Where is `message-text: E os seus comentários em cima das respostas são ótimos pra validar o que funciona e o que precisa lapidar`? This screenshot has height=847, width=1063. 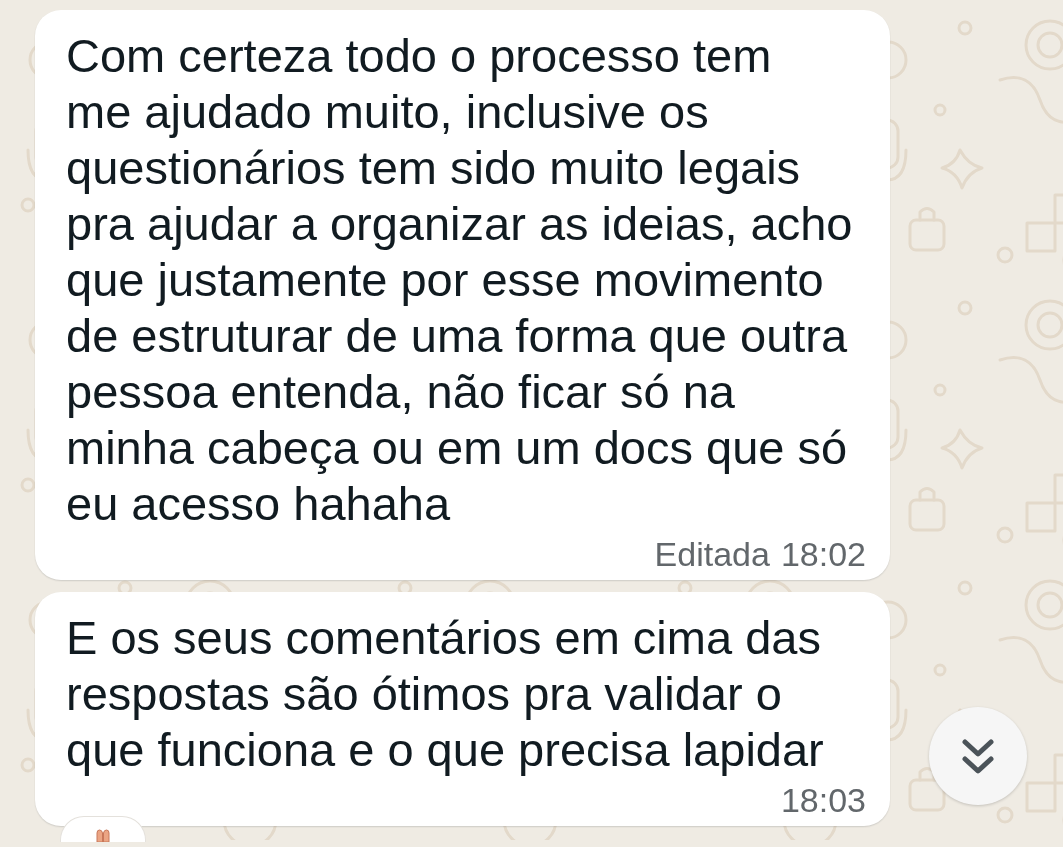 message-text: E os seus comentários em cima das respostas são ótimos pra validar o que funciona e o que precisa lapidar is located at coordinates (445, 694).